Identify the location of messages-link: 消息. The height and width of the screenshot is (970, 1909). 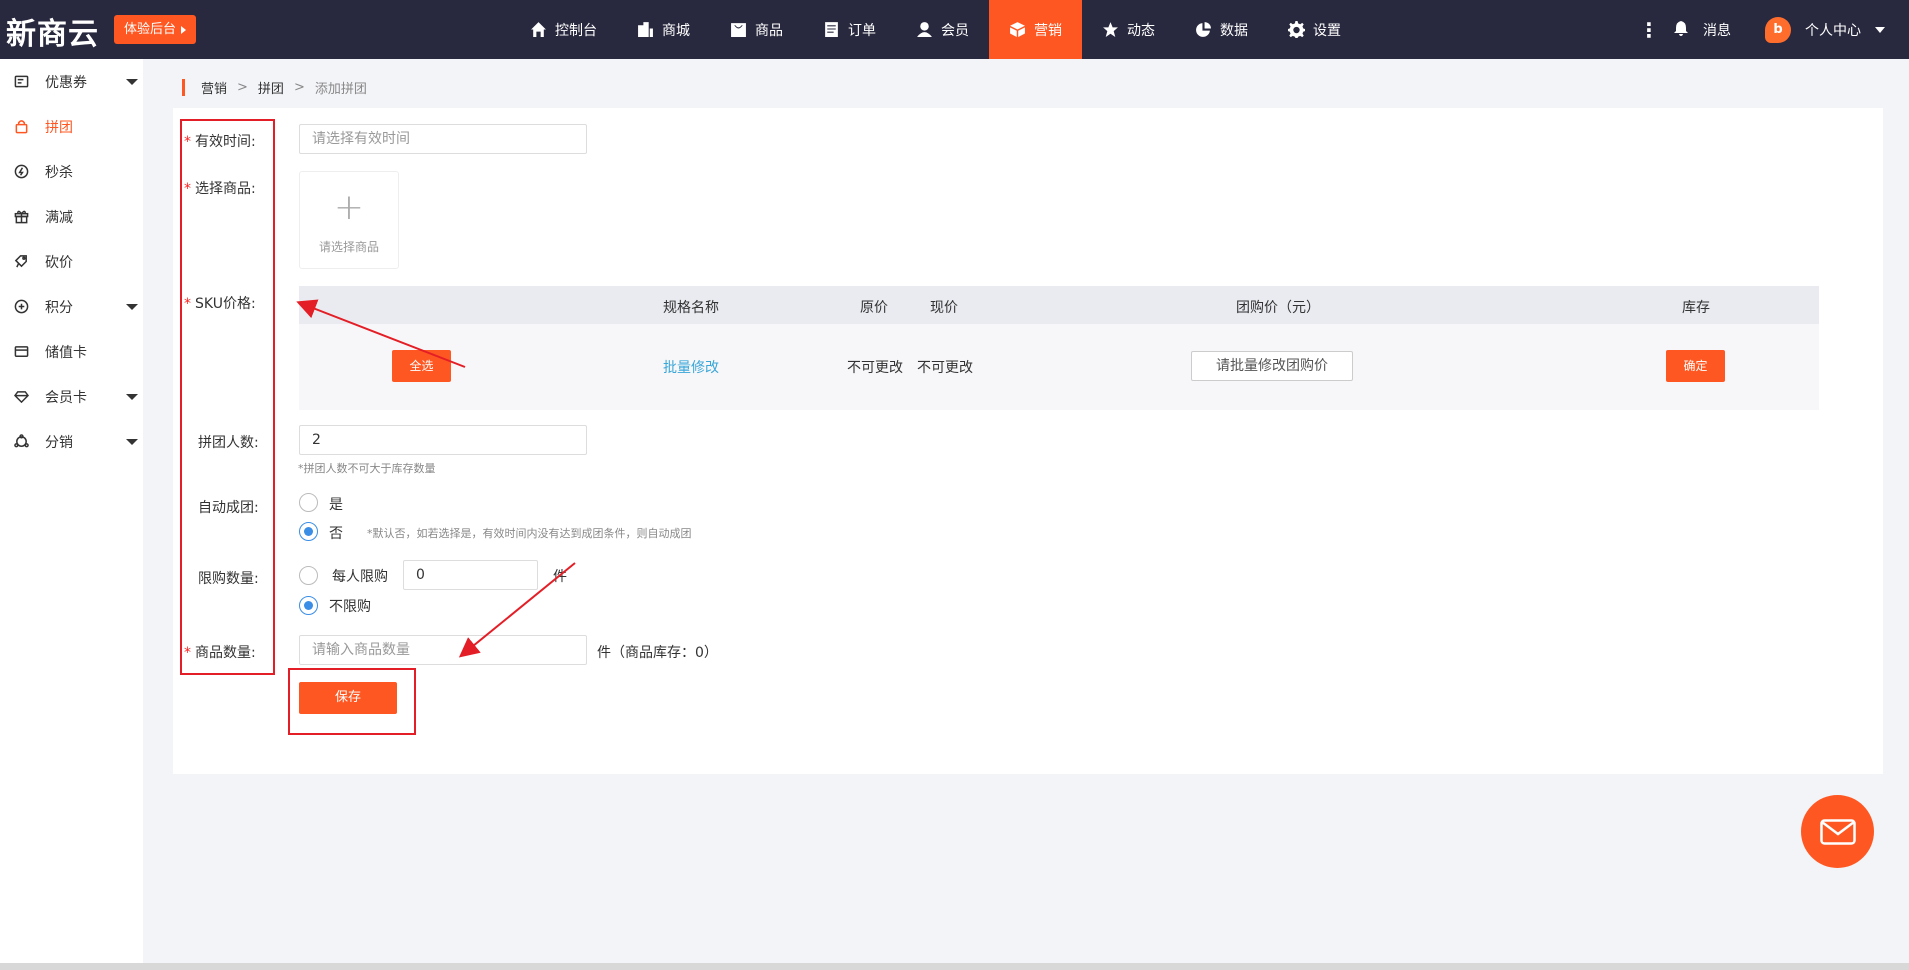
(1717, 30).